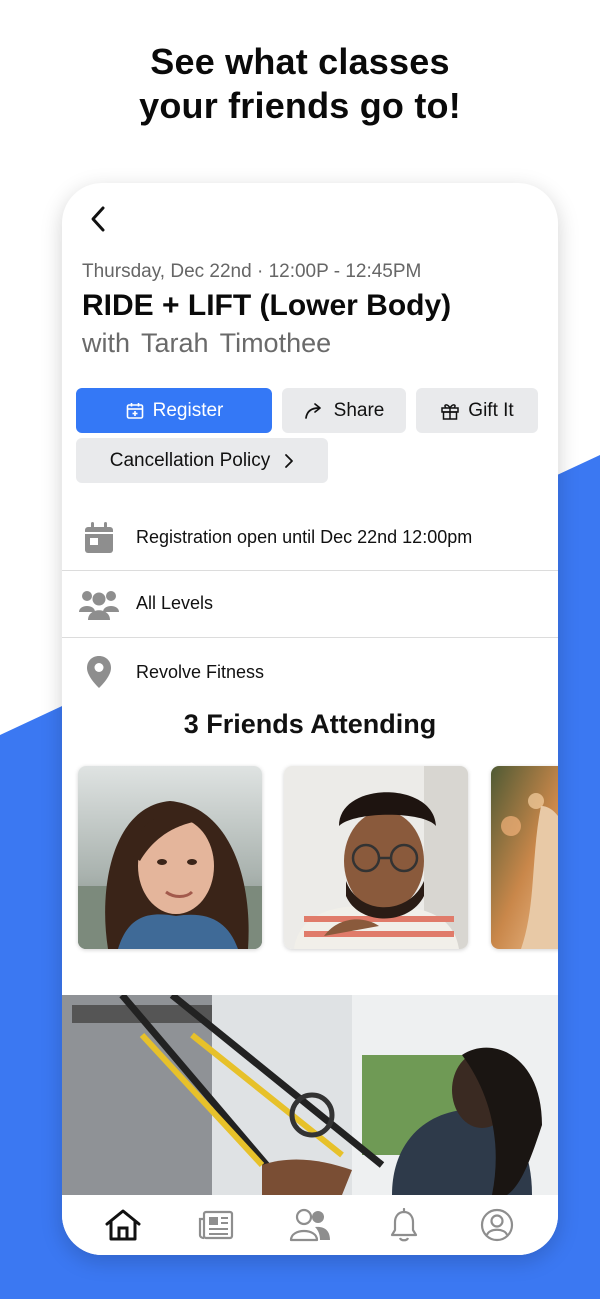  Describe the element at coordinates (310, 724) in the screenshot. I see `friends-attending-title: 3 Friends Attending` at that location.